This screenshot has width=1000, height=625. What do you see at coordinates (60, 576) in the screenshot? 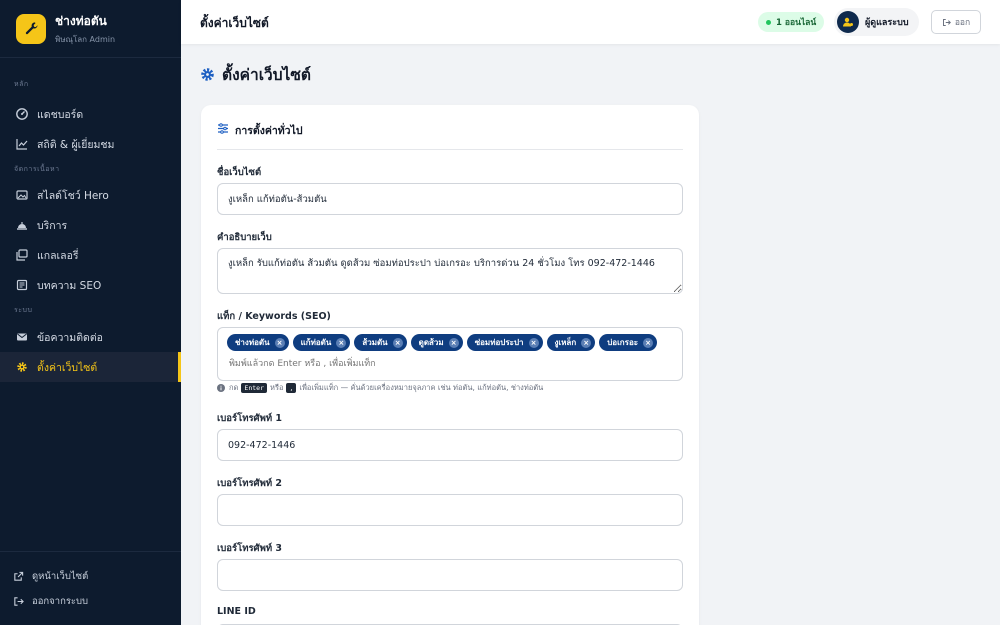
I see `view-website-label: ดูหน้าเว็บไซต์` at bounding box center [60, 576].